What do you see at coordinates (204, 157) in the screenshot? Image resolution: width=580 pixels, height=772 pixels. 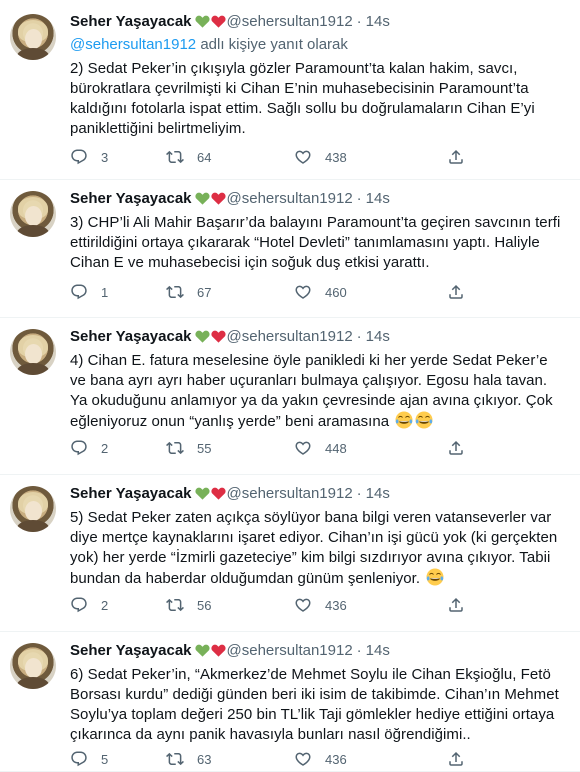 I see `retweet-count: 64` at bounding box center [204, 157].